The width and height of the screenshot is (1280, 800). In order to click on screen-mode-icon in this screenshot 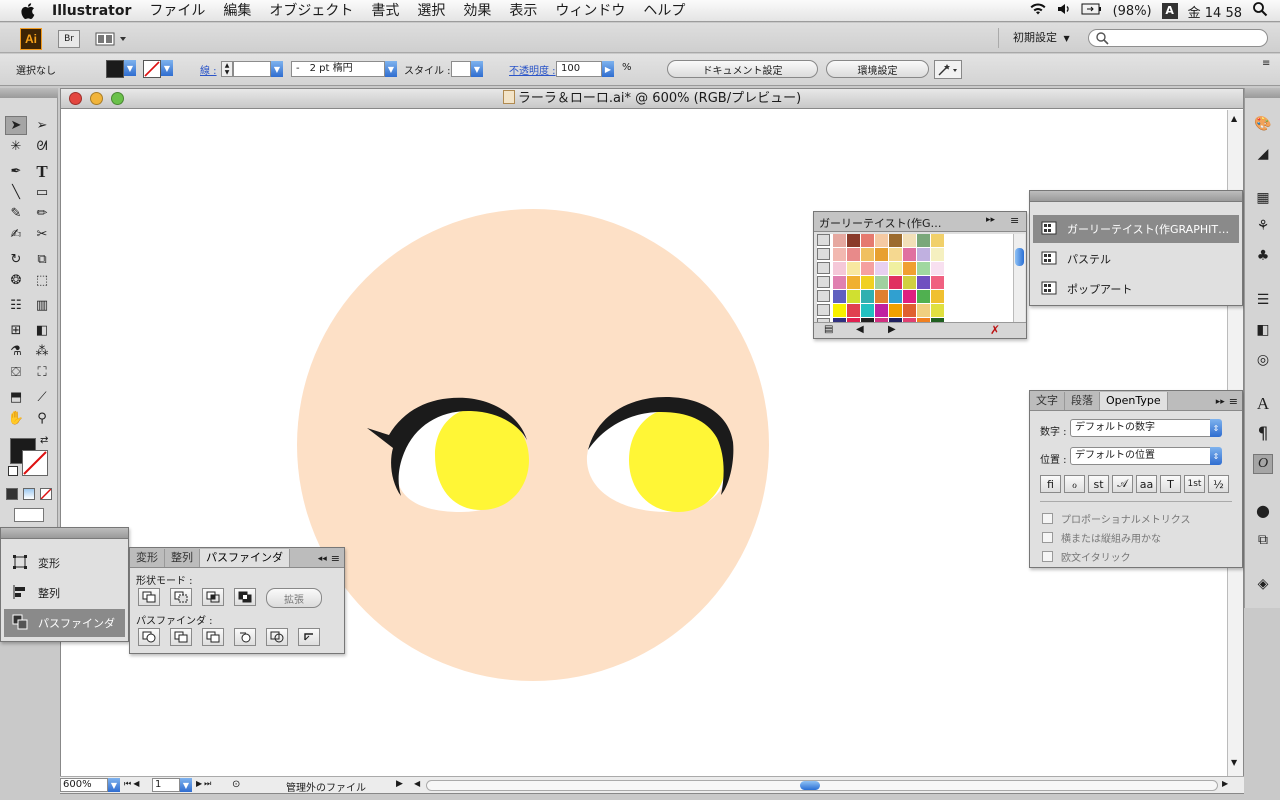, I will do `click(29, 515)`.